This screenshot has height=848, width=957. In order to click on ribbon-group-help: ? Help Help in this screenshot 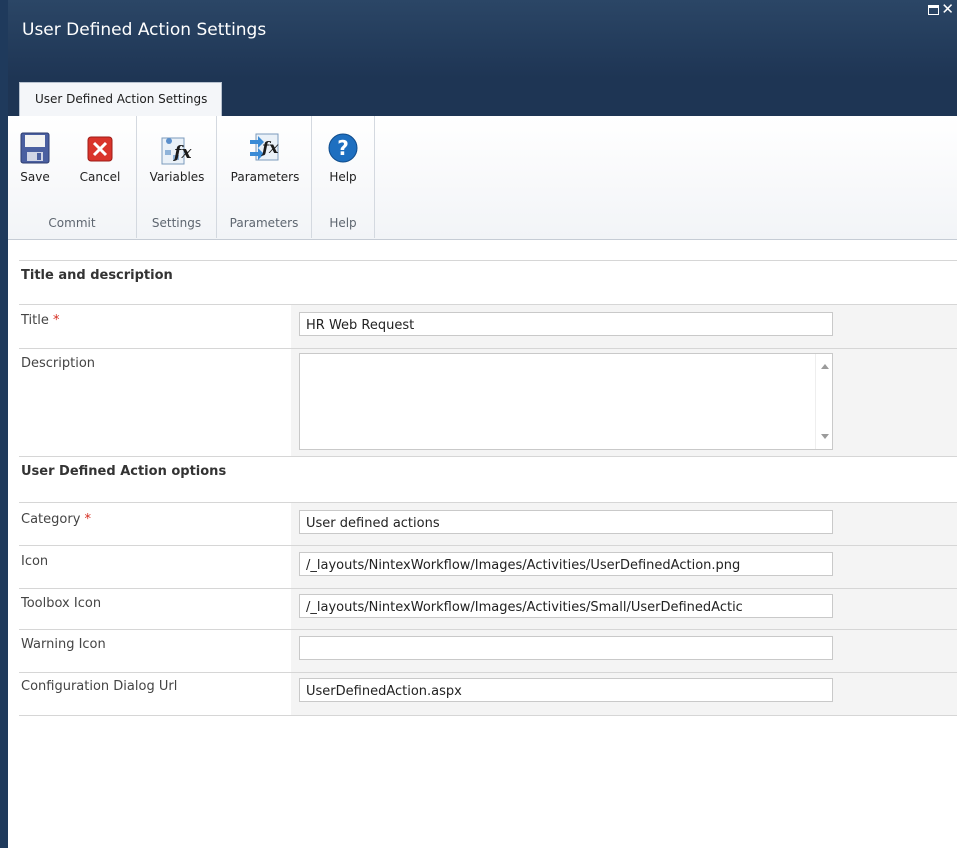, I will do `click(343, 177)`.